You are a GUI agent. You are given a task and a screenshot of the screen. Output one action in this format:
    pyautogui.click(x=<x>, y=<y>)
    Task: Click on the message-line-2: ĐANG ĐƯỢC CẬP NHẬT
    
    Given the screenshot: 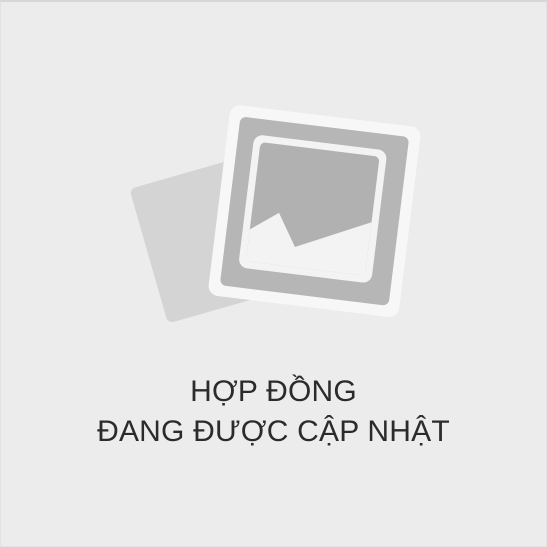 What is the action you would take?
    pyautogui.click(x=273, y=431)
    